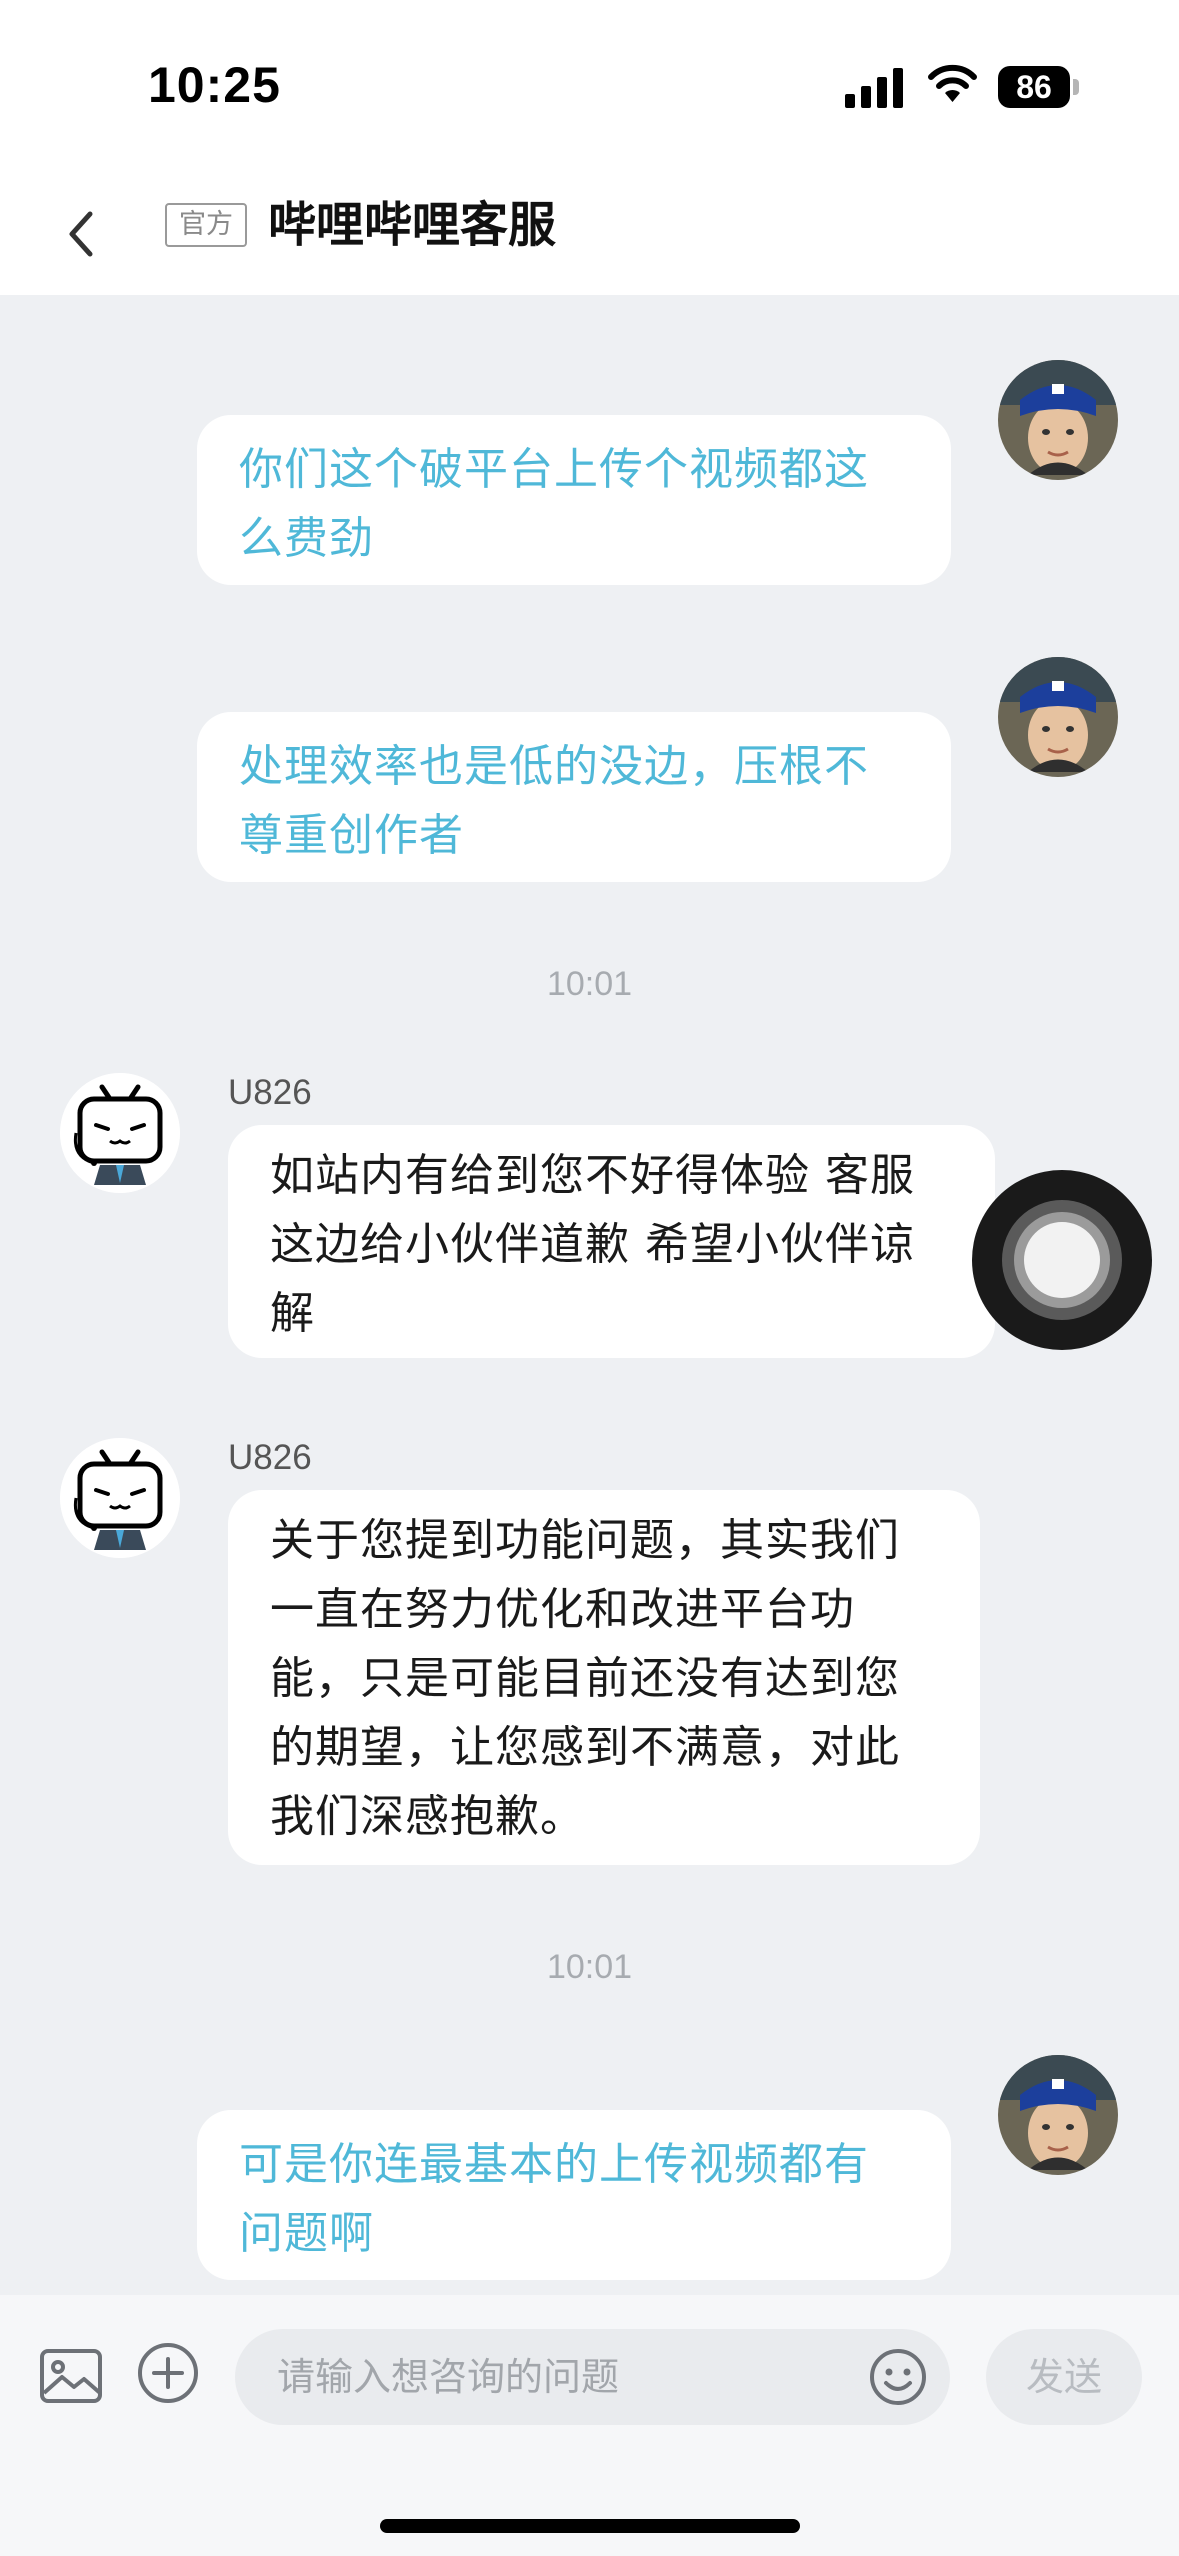 The width and height of the screenshot is (1179, 2556). Describe the element at coordinates (292, 1313) in the screenshot. I see `message-line: 解` at that location.